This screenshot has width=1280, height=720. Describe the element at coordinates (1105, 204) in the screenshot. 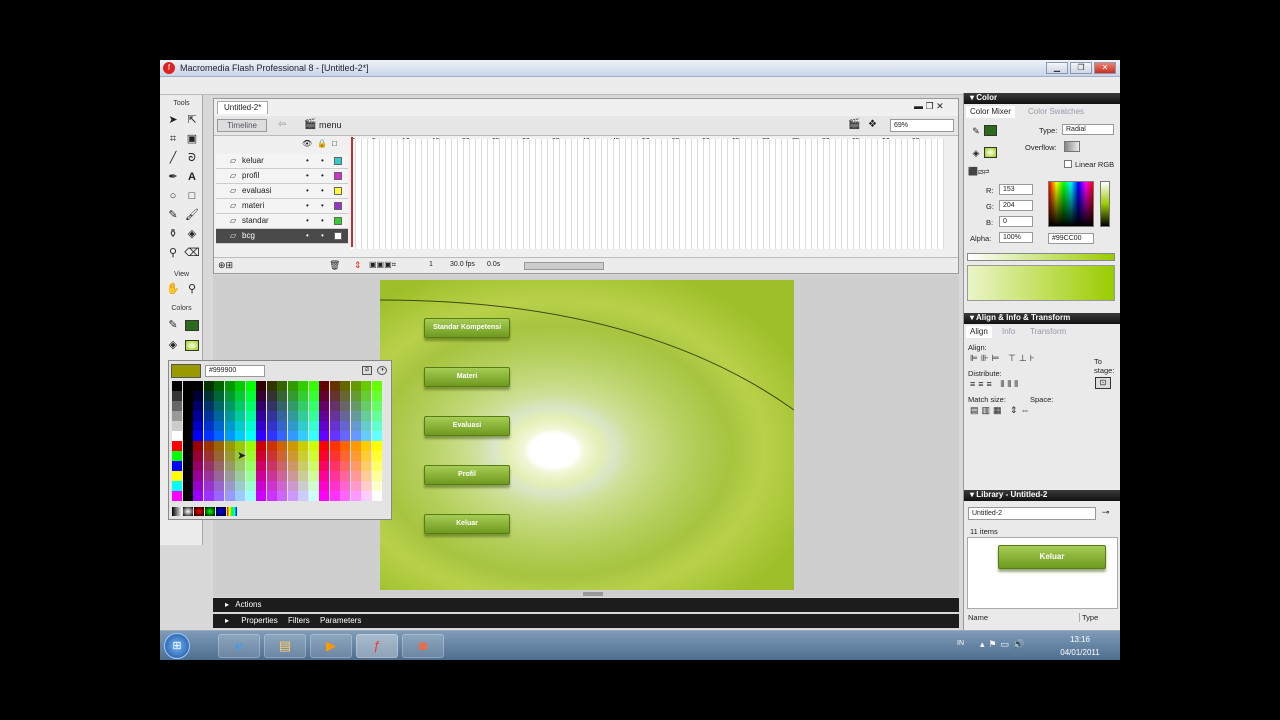

I see `brightness-slider` at that location.